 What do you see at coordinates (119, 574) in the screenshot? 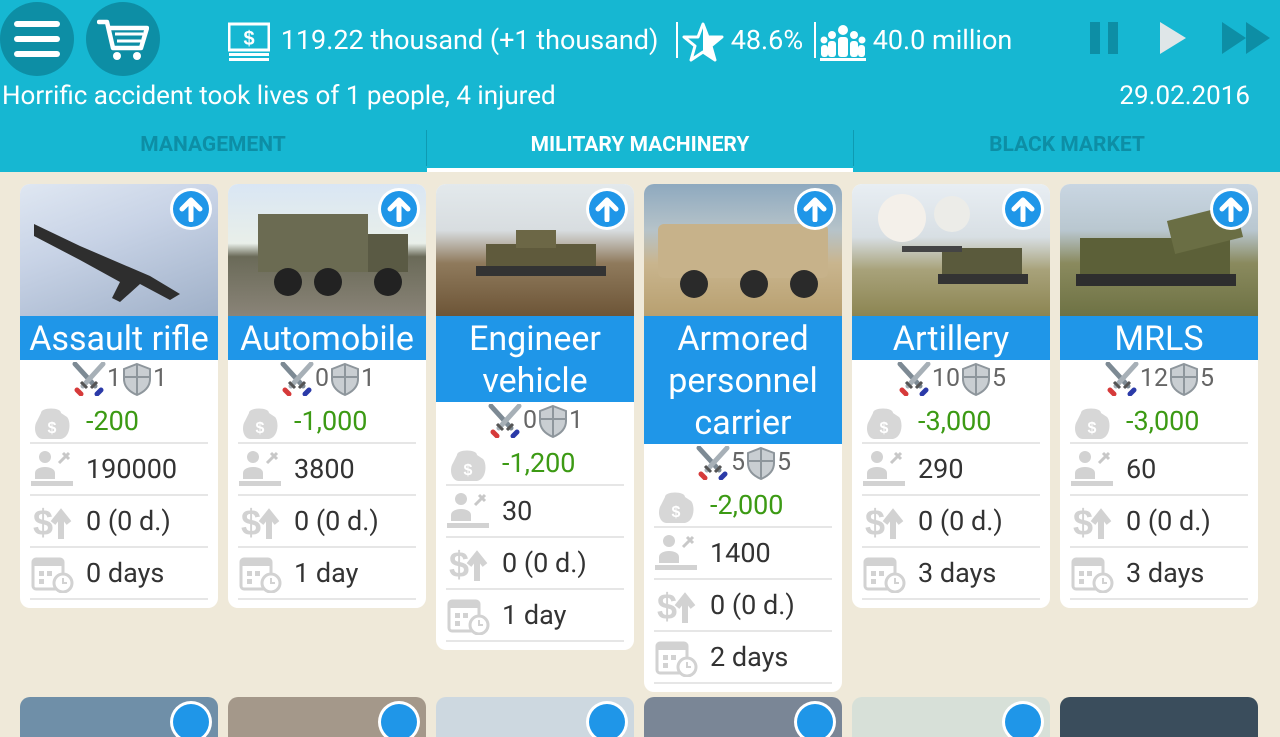
I see `time-row: 0 days` at bounding box center [119, 574].